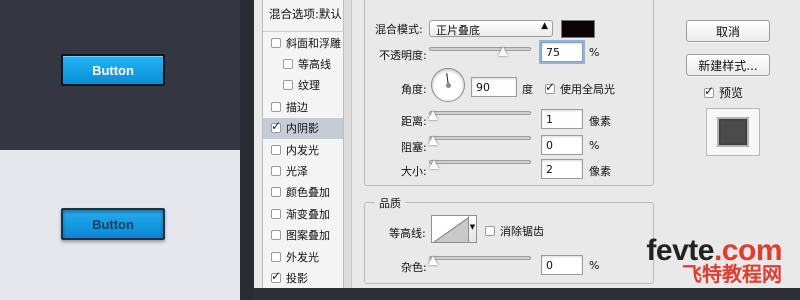  Describe the element at coordinates (562, 265) in the screenshot. I see `noise-input: 0` at that location.